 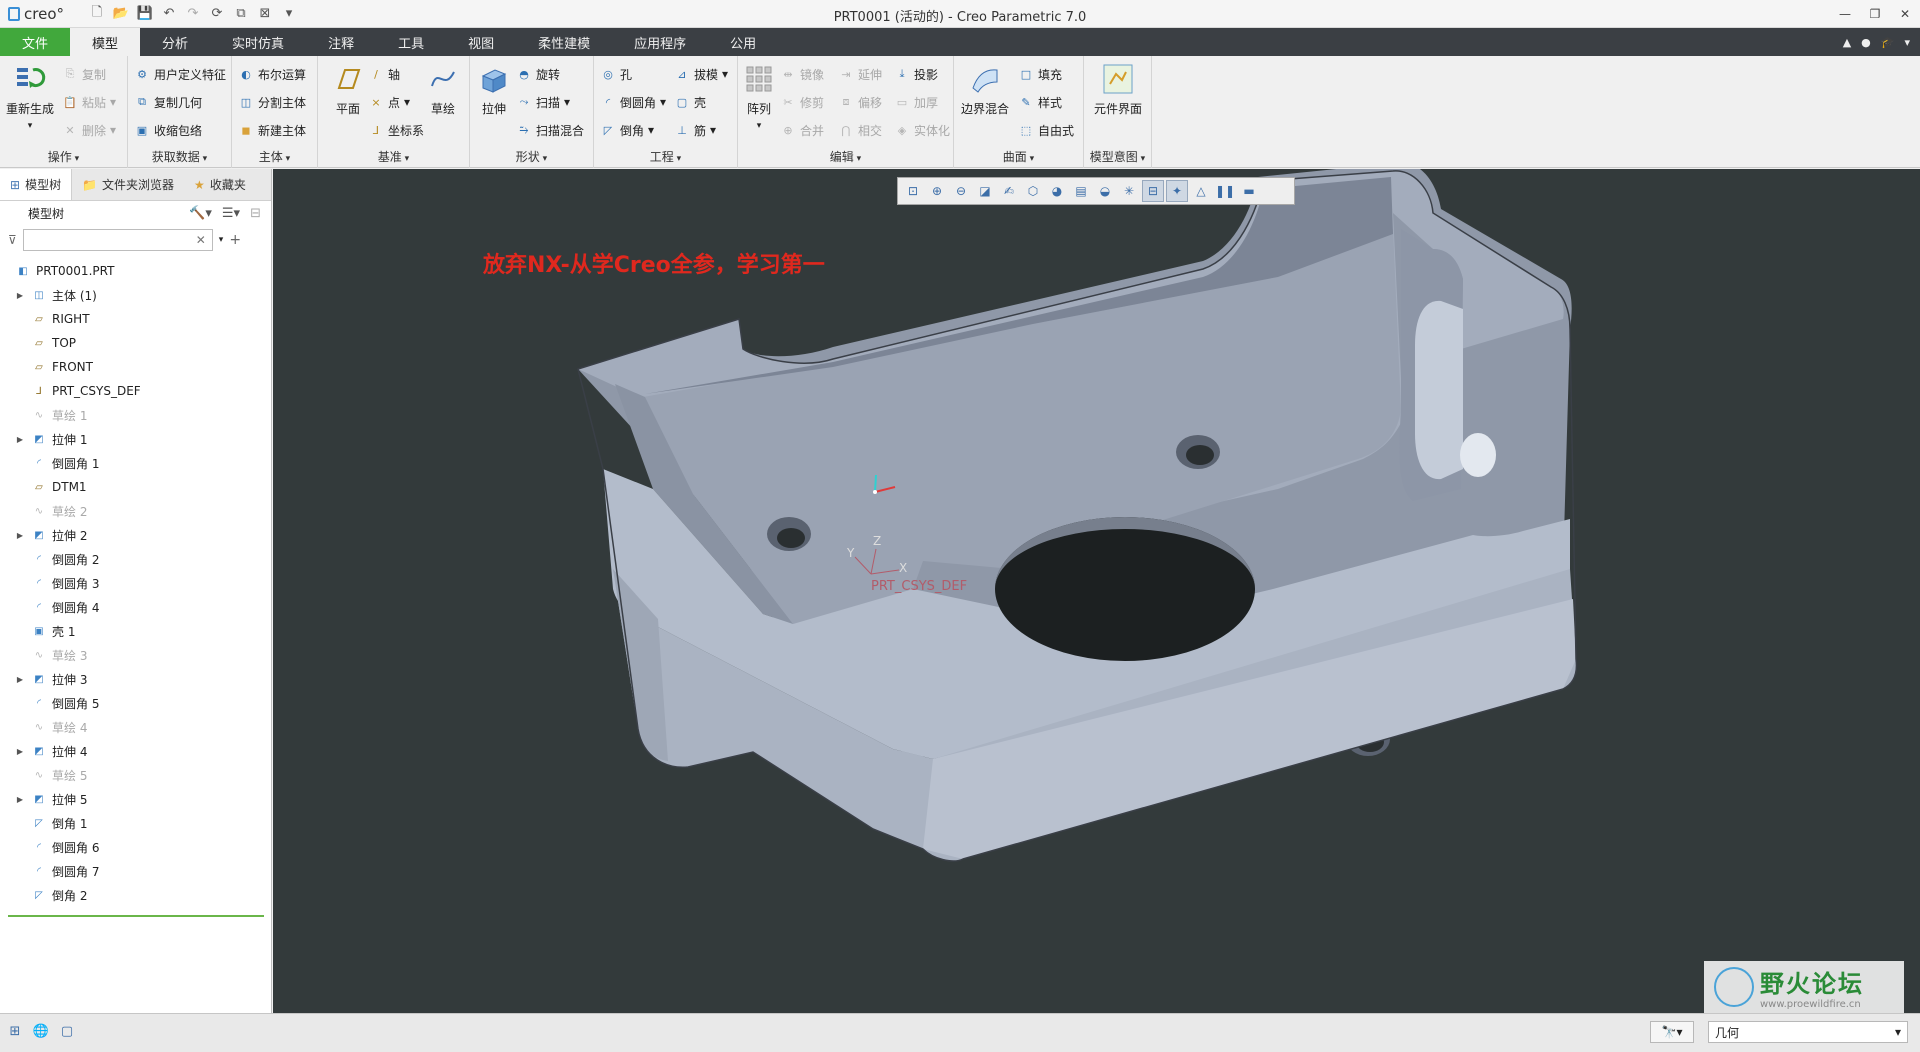 I want to click on group-title-model-intent: 模型意图, so click(x=1117, y=156).